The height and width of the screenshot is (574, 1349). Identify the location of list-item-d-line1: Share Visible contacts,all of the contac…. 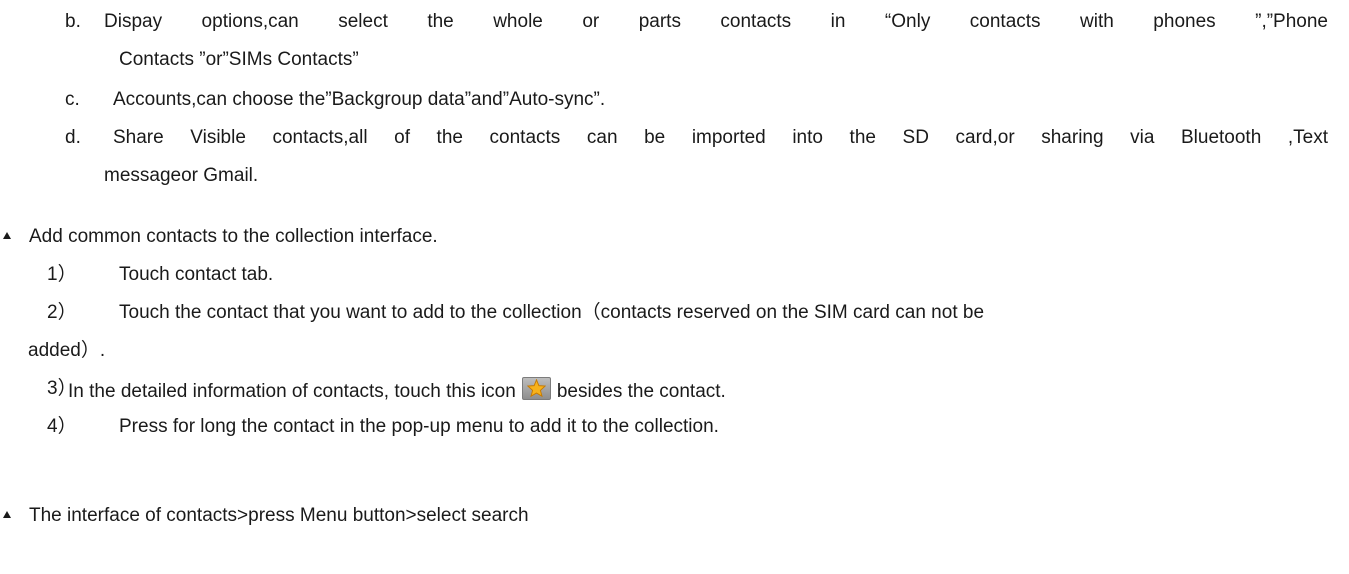
(720, 137).